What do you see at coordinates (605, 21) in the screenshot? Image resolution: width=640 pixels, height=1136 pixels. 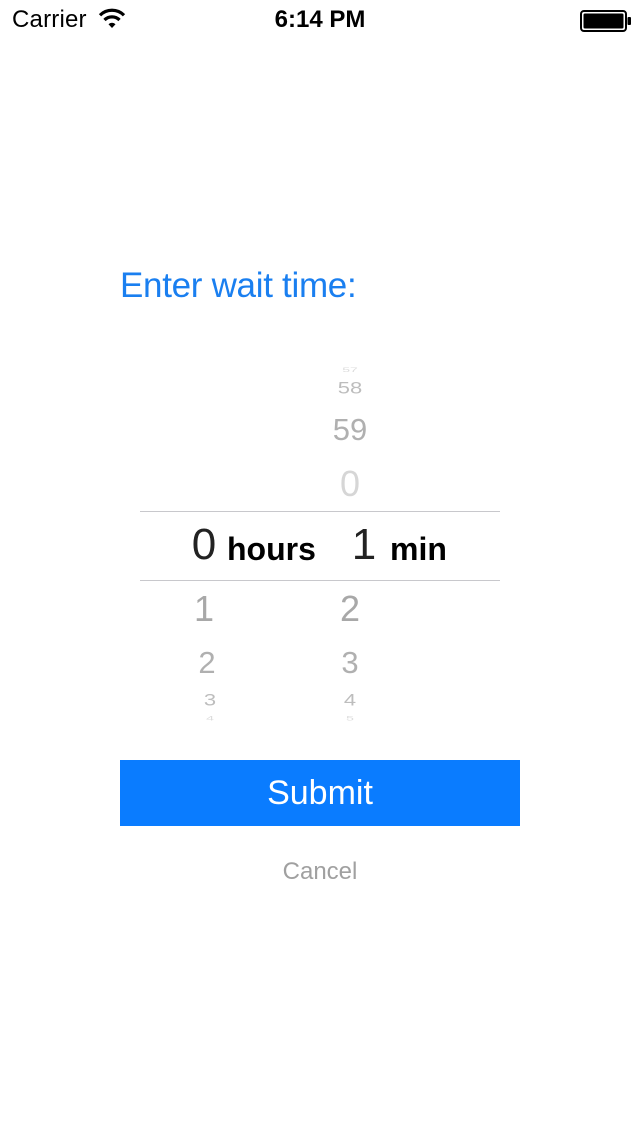 I see `battery-icon` at bounding box center [605, 21].